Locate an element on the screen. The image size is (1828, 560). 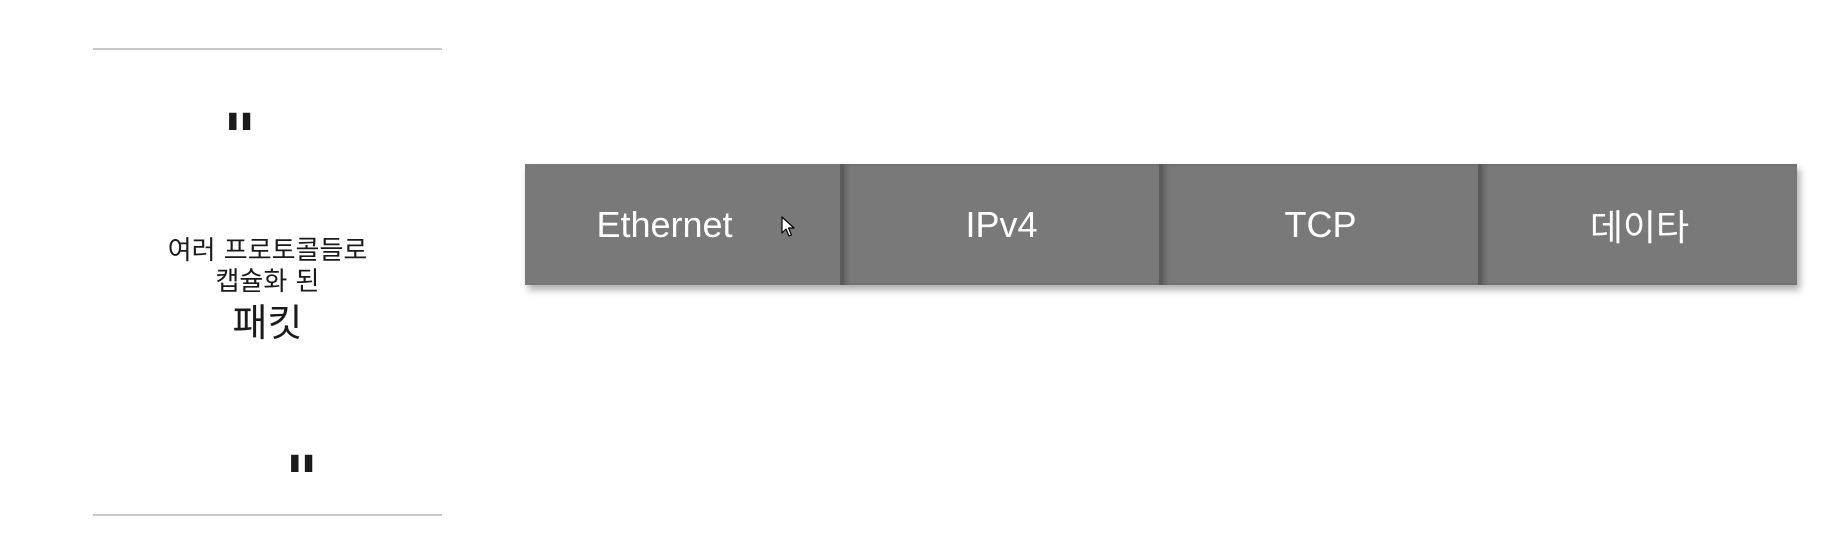
packet-segment-data: 데이타 is located at coordinates (1637, 224).